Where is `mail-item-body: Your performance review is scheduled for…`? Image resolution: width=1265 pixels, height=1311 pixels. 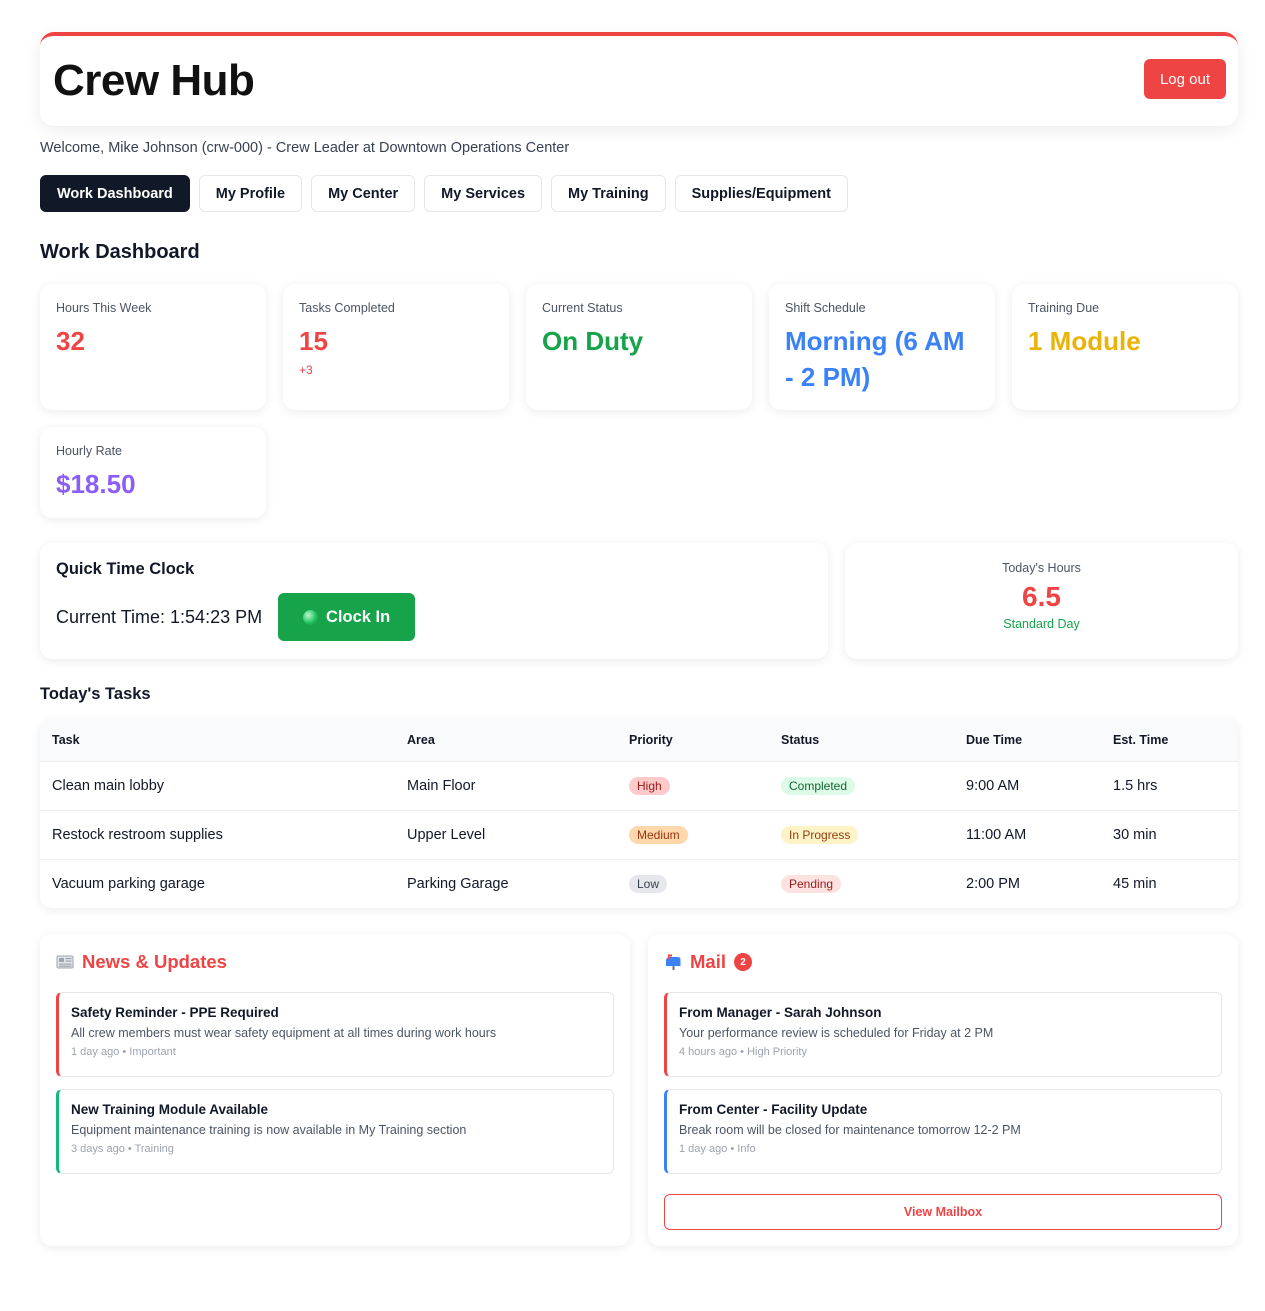 mail-item-body: Your performance review is scheduled for… is located at coordinates (836, 1033).